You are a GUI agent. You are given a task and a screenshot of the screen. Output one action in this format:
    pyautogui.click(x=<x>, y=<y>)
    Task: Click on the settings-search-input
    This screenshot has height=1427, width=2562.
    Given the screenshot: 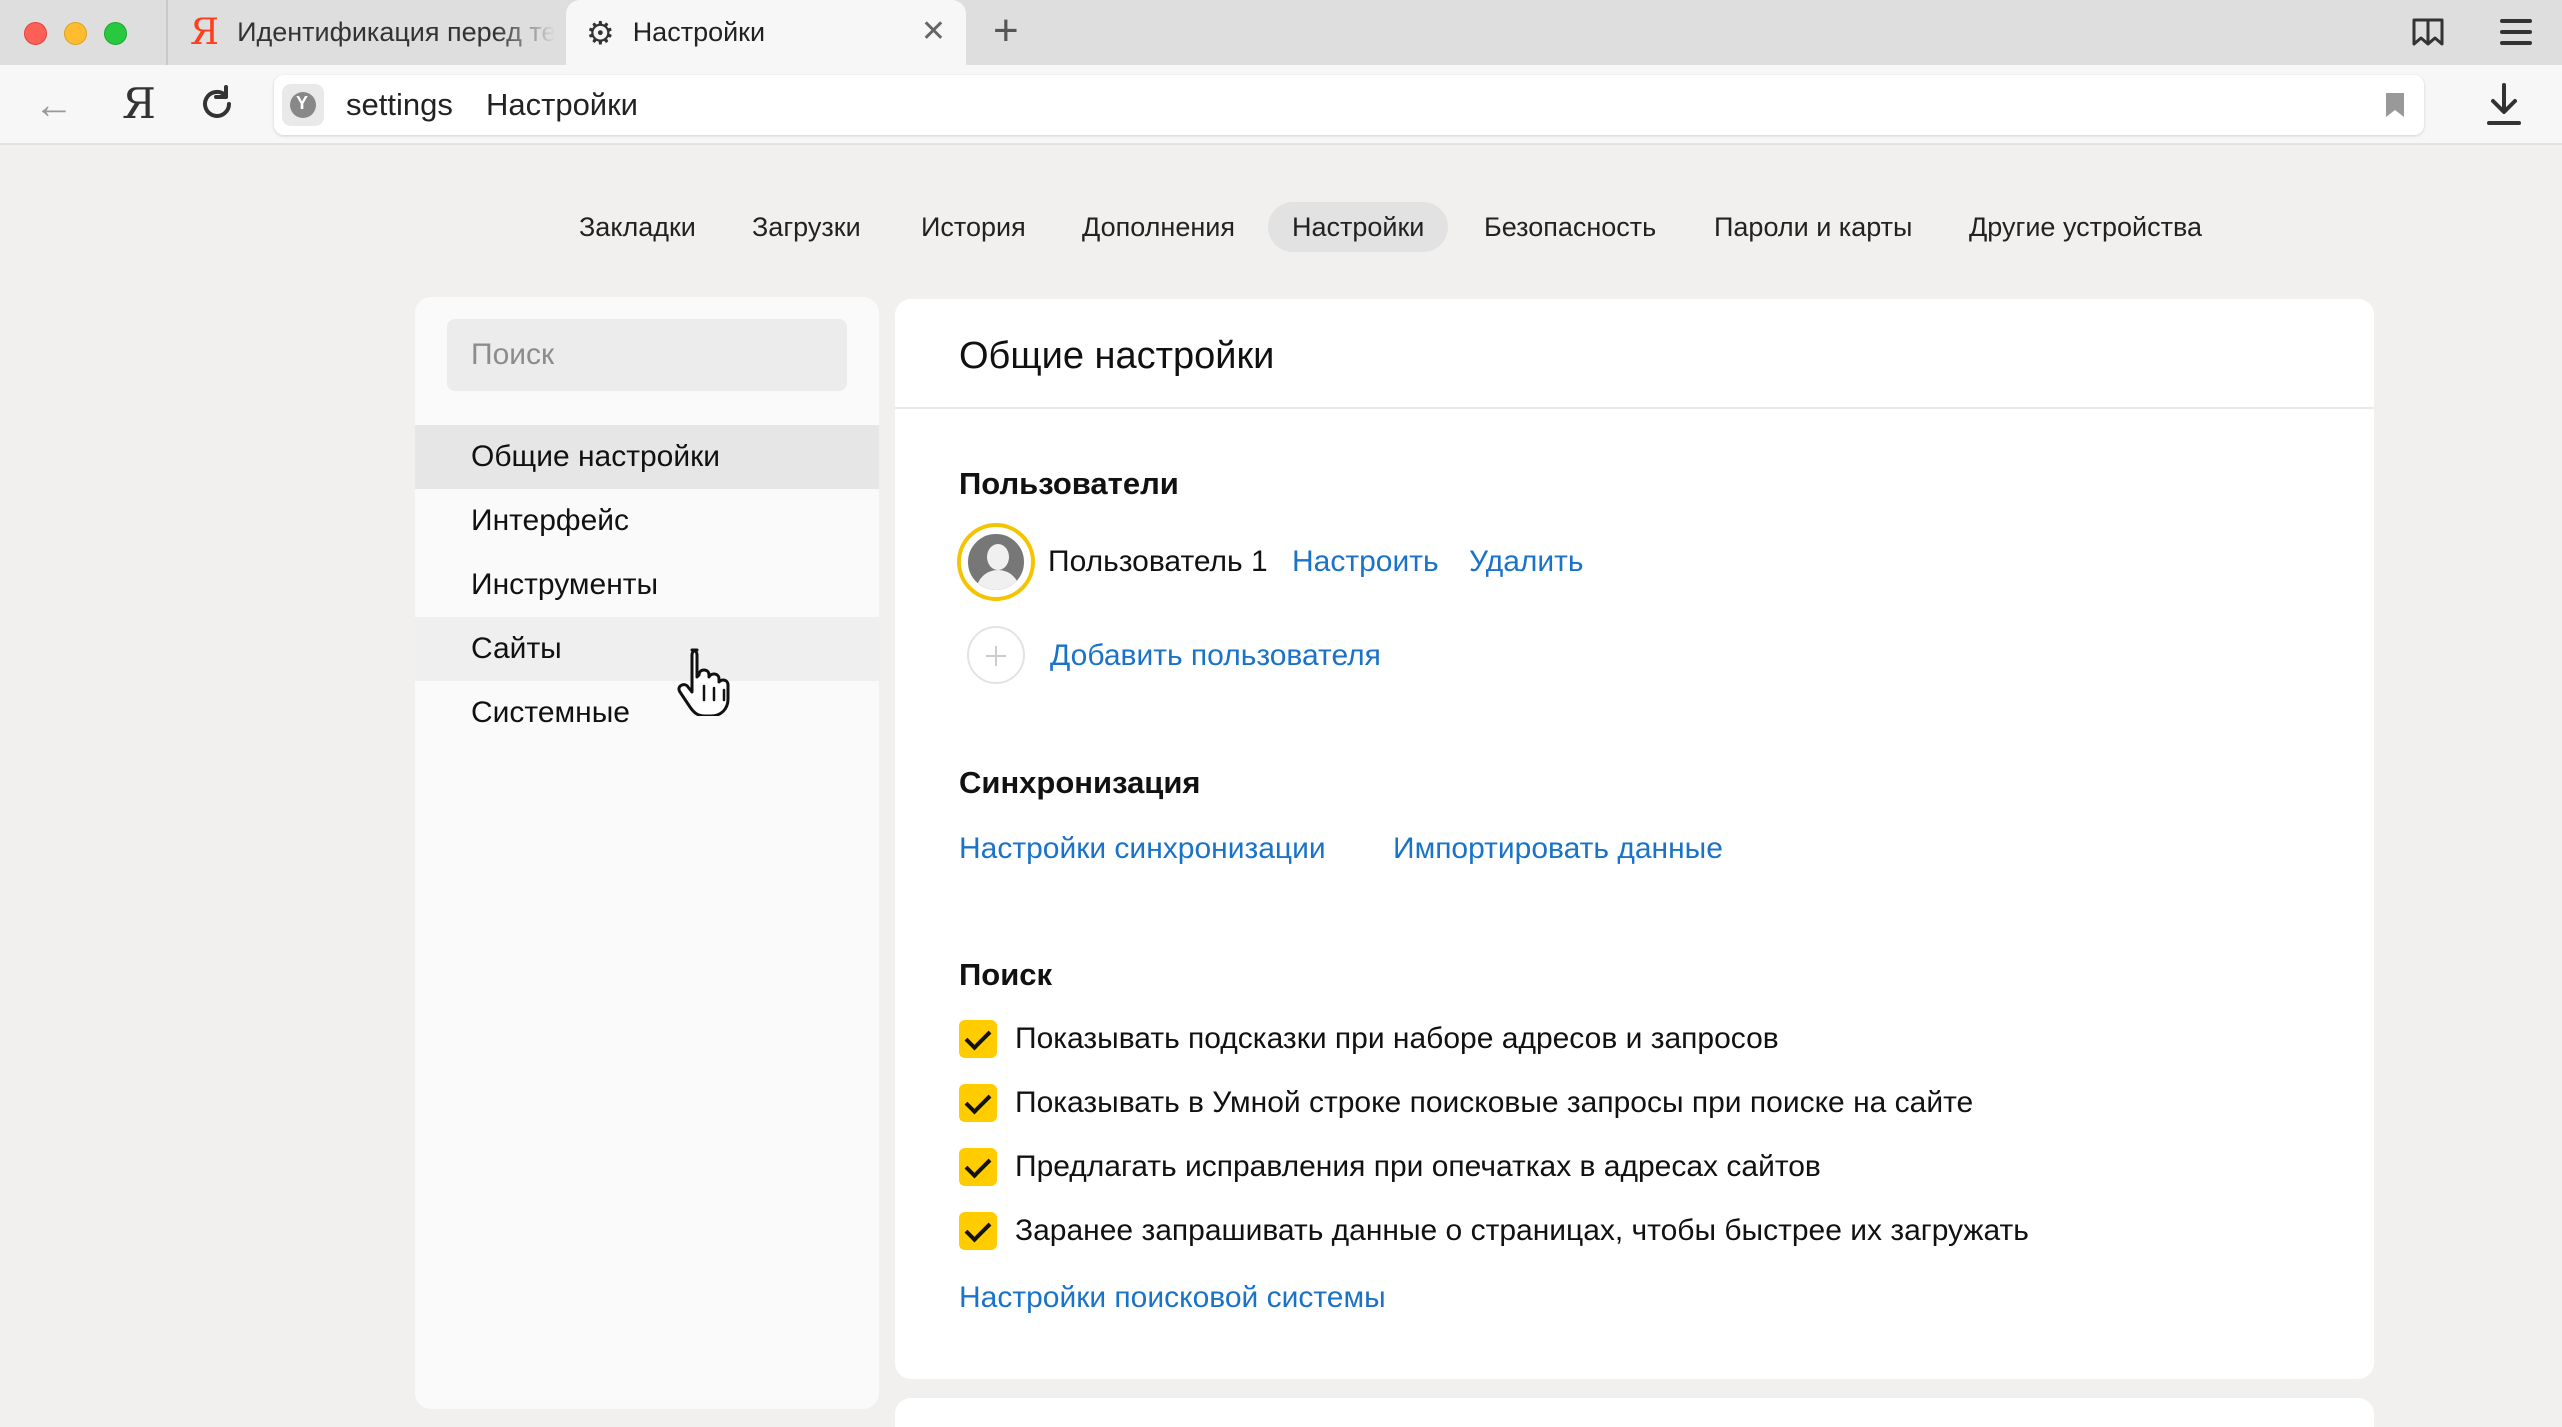 What is the action you would take?
    pyautogui.click(x=647, y=355)
    